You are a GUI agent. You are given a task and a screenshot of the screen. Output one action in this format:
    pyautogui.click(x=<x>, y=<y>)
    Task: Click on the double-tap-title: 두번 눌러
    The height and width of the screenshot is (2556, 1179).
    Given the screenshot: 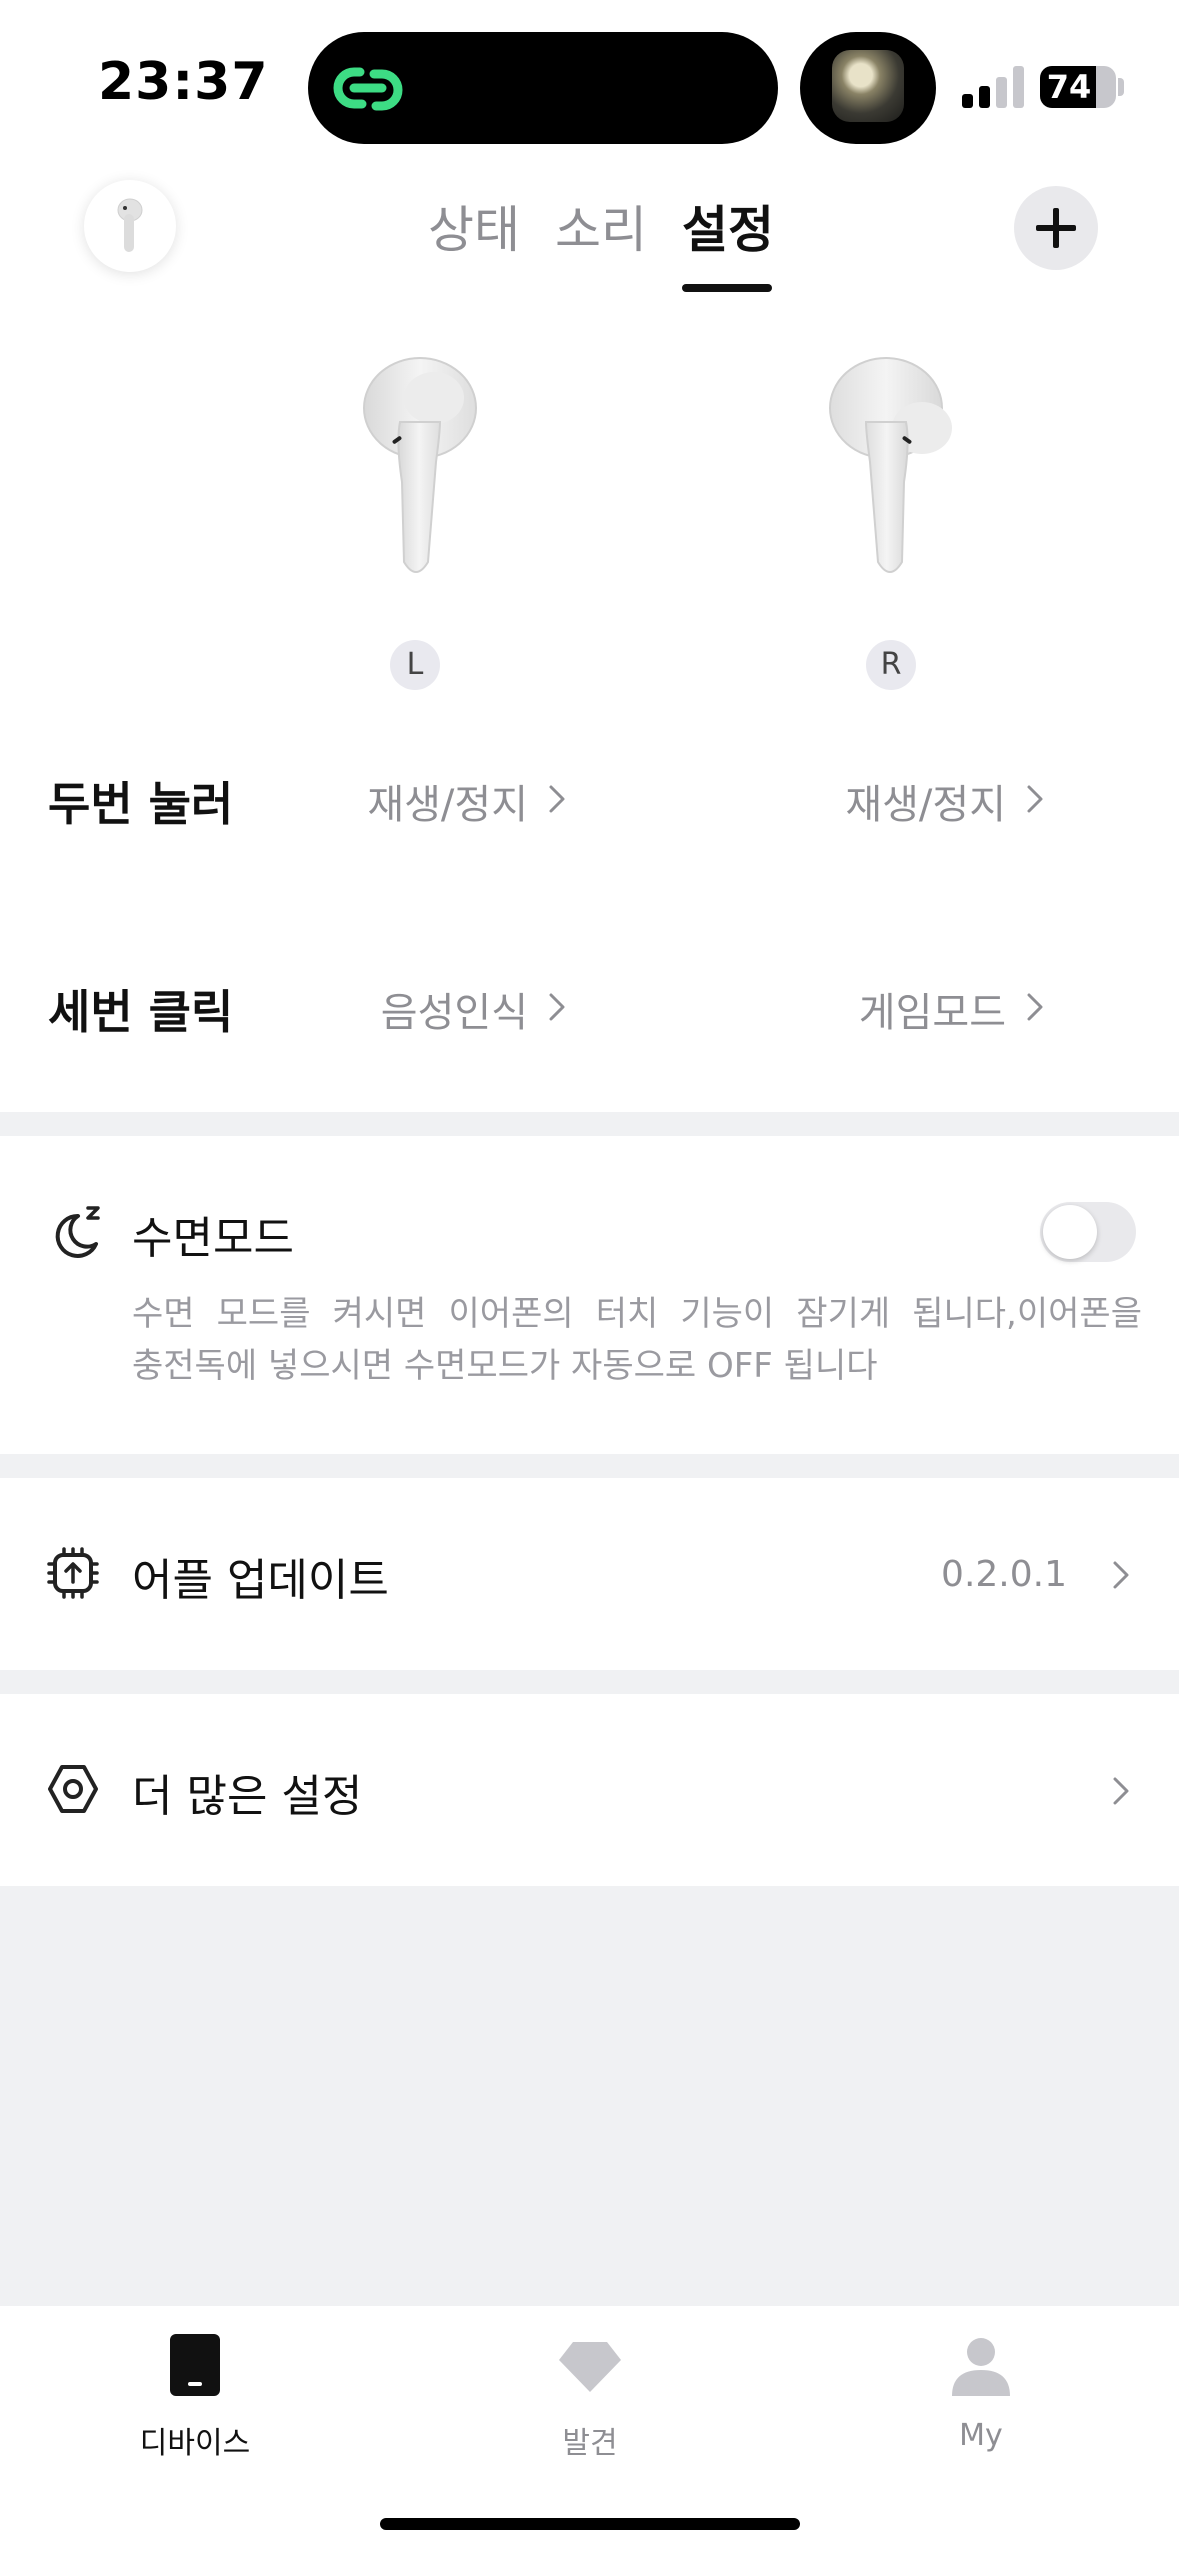 What is the action you would take?
    pyautogui.click(x=141, y=804)
    